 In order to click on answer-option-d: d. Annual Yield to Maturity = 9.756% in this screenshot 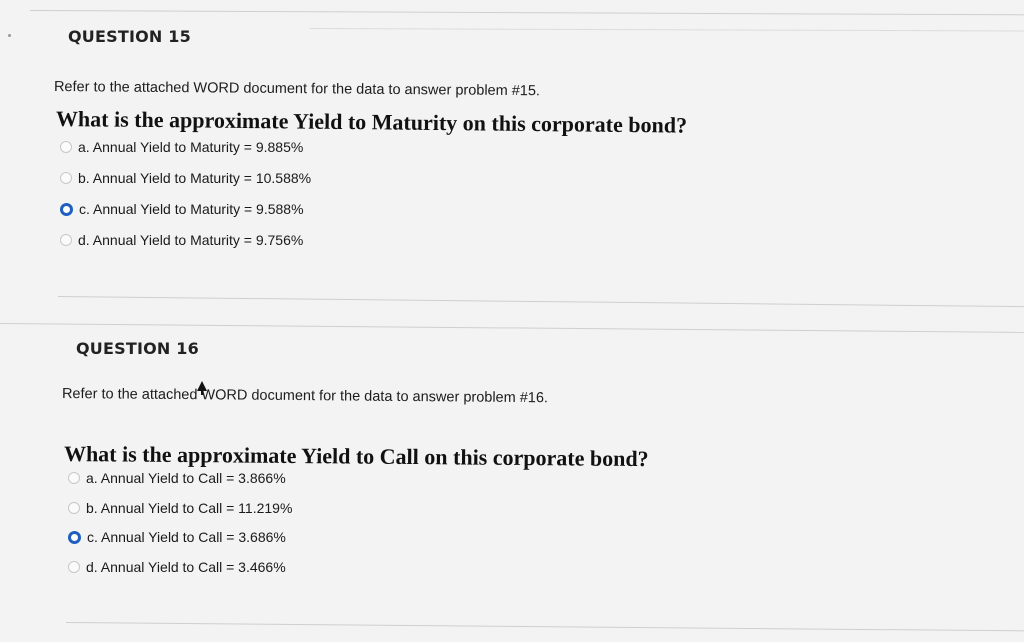, I will do `click(181, 240)`.